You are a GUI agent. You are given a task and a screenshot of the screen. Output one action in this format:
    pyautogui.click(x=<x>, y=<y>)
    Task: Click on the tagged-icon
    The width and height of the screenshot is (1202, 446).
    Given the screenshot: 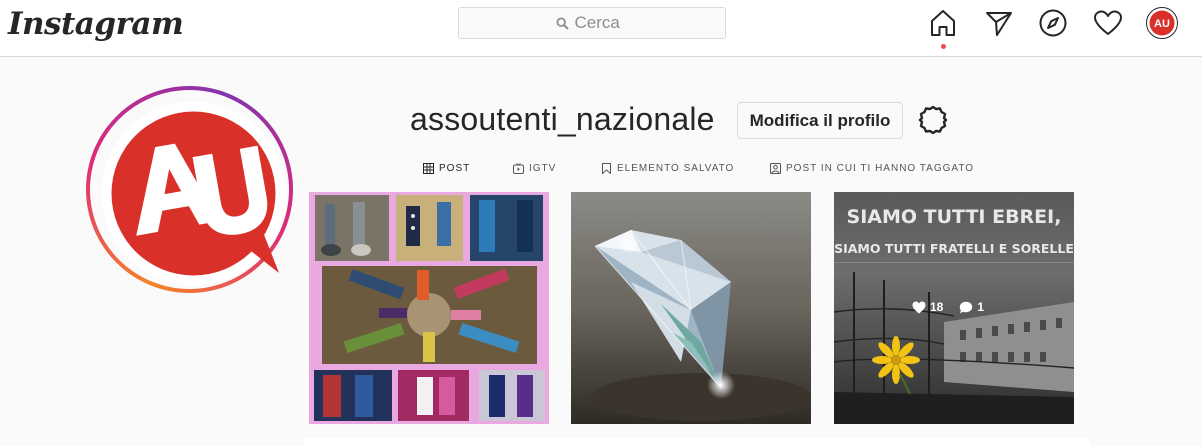 What is the action you would take?
    pyautogui.click(x=775, y=168)
    